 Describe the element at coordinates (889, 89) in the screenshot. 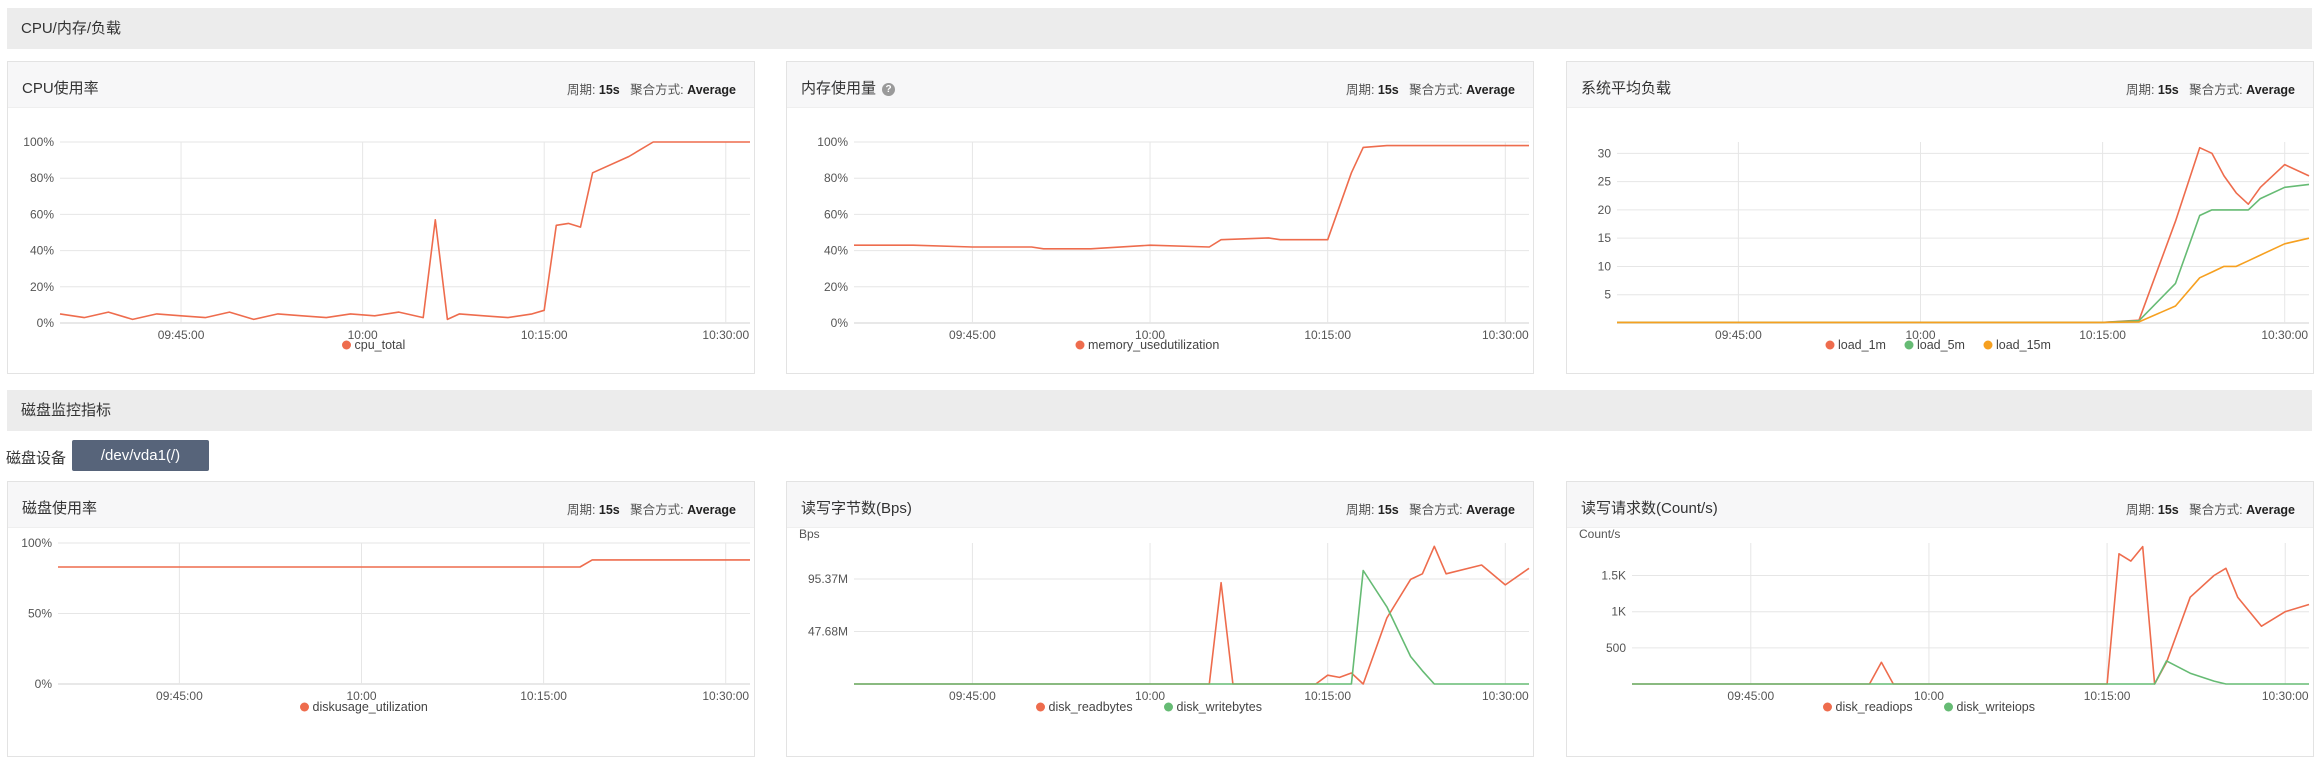

I see `question-circle-icon: ?` at that location.